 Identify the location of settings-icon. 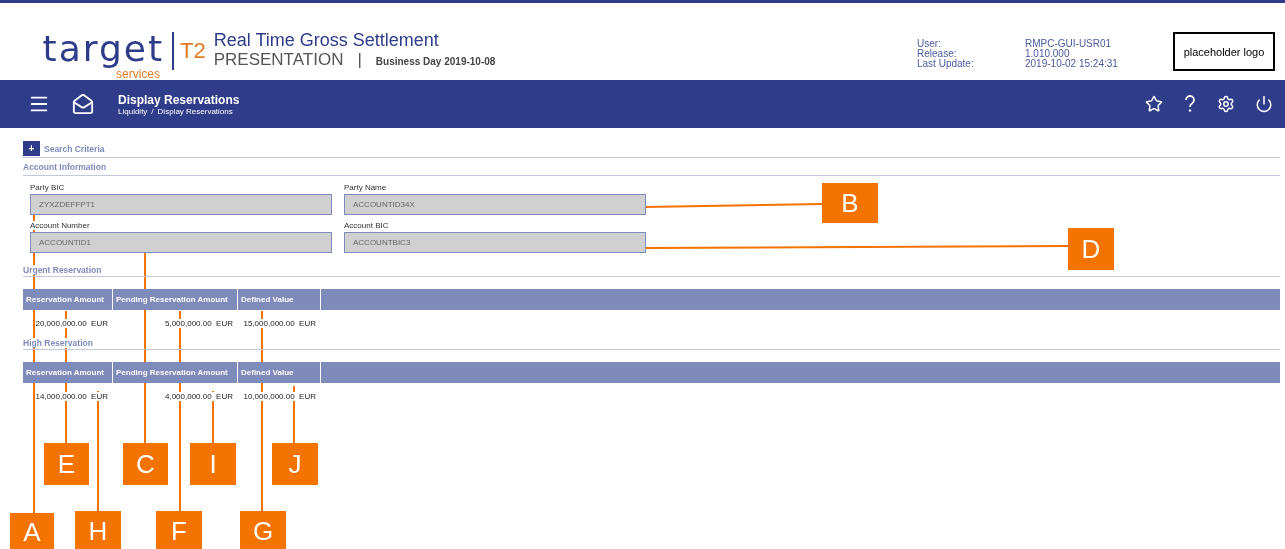
(1226, 104).